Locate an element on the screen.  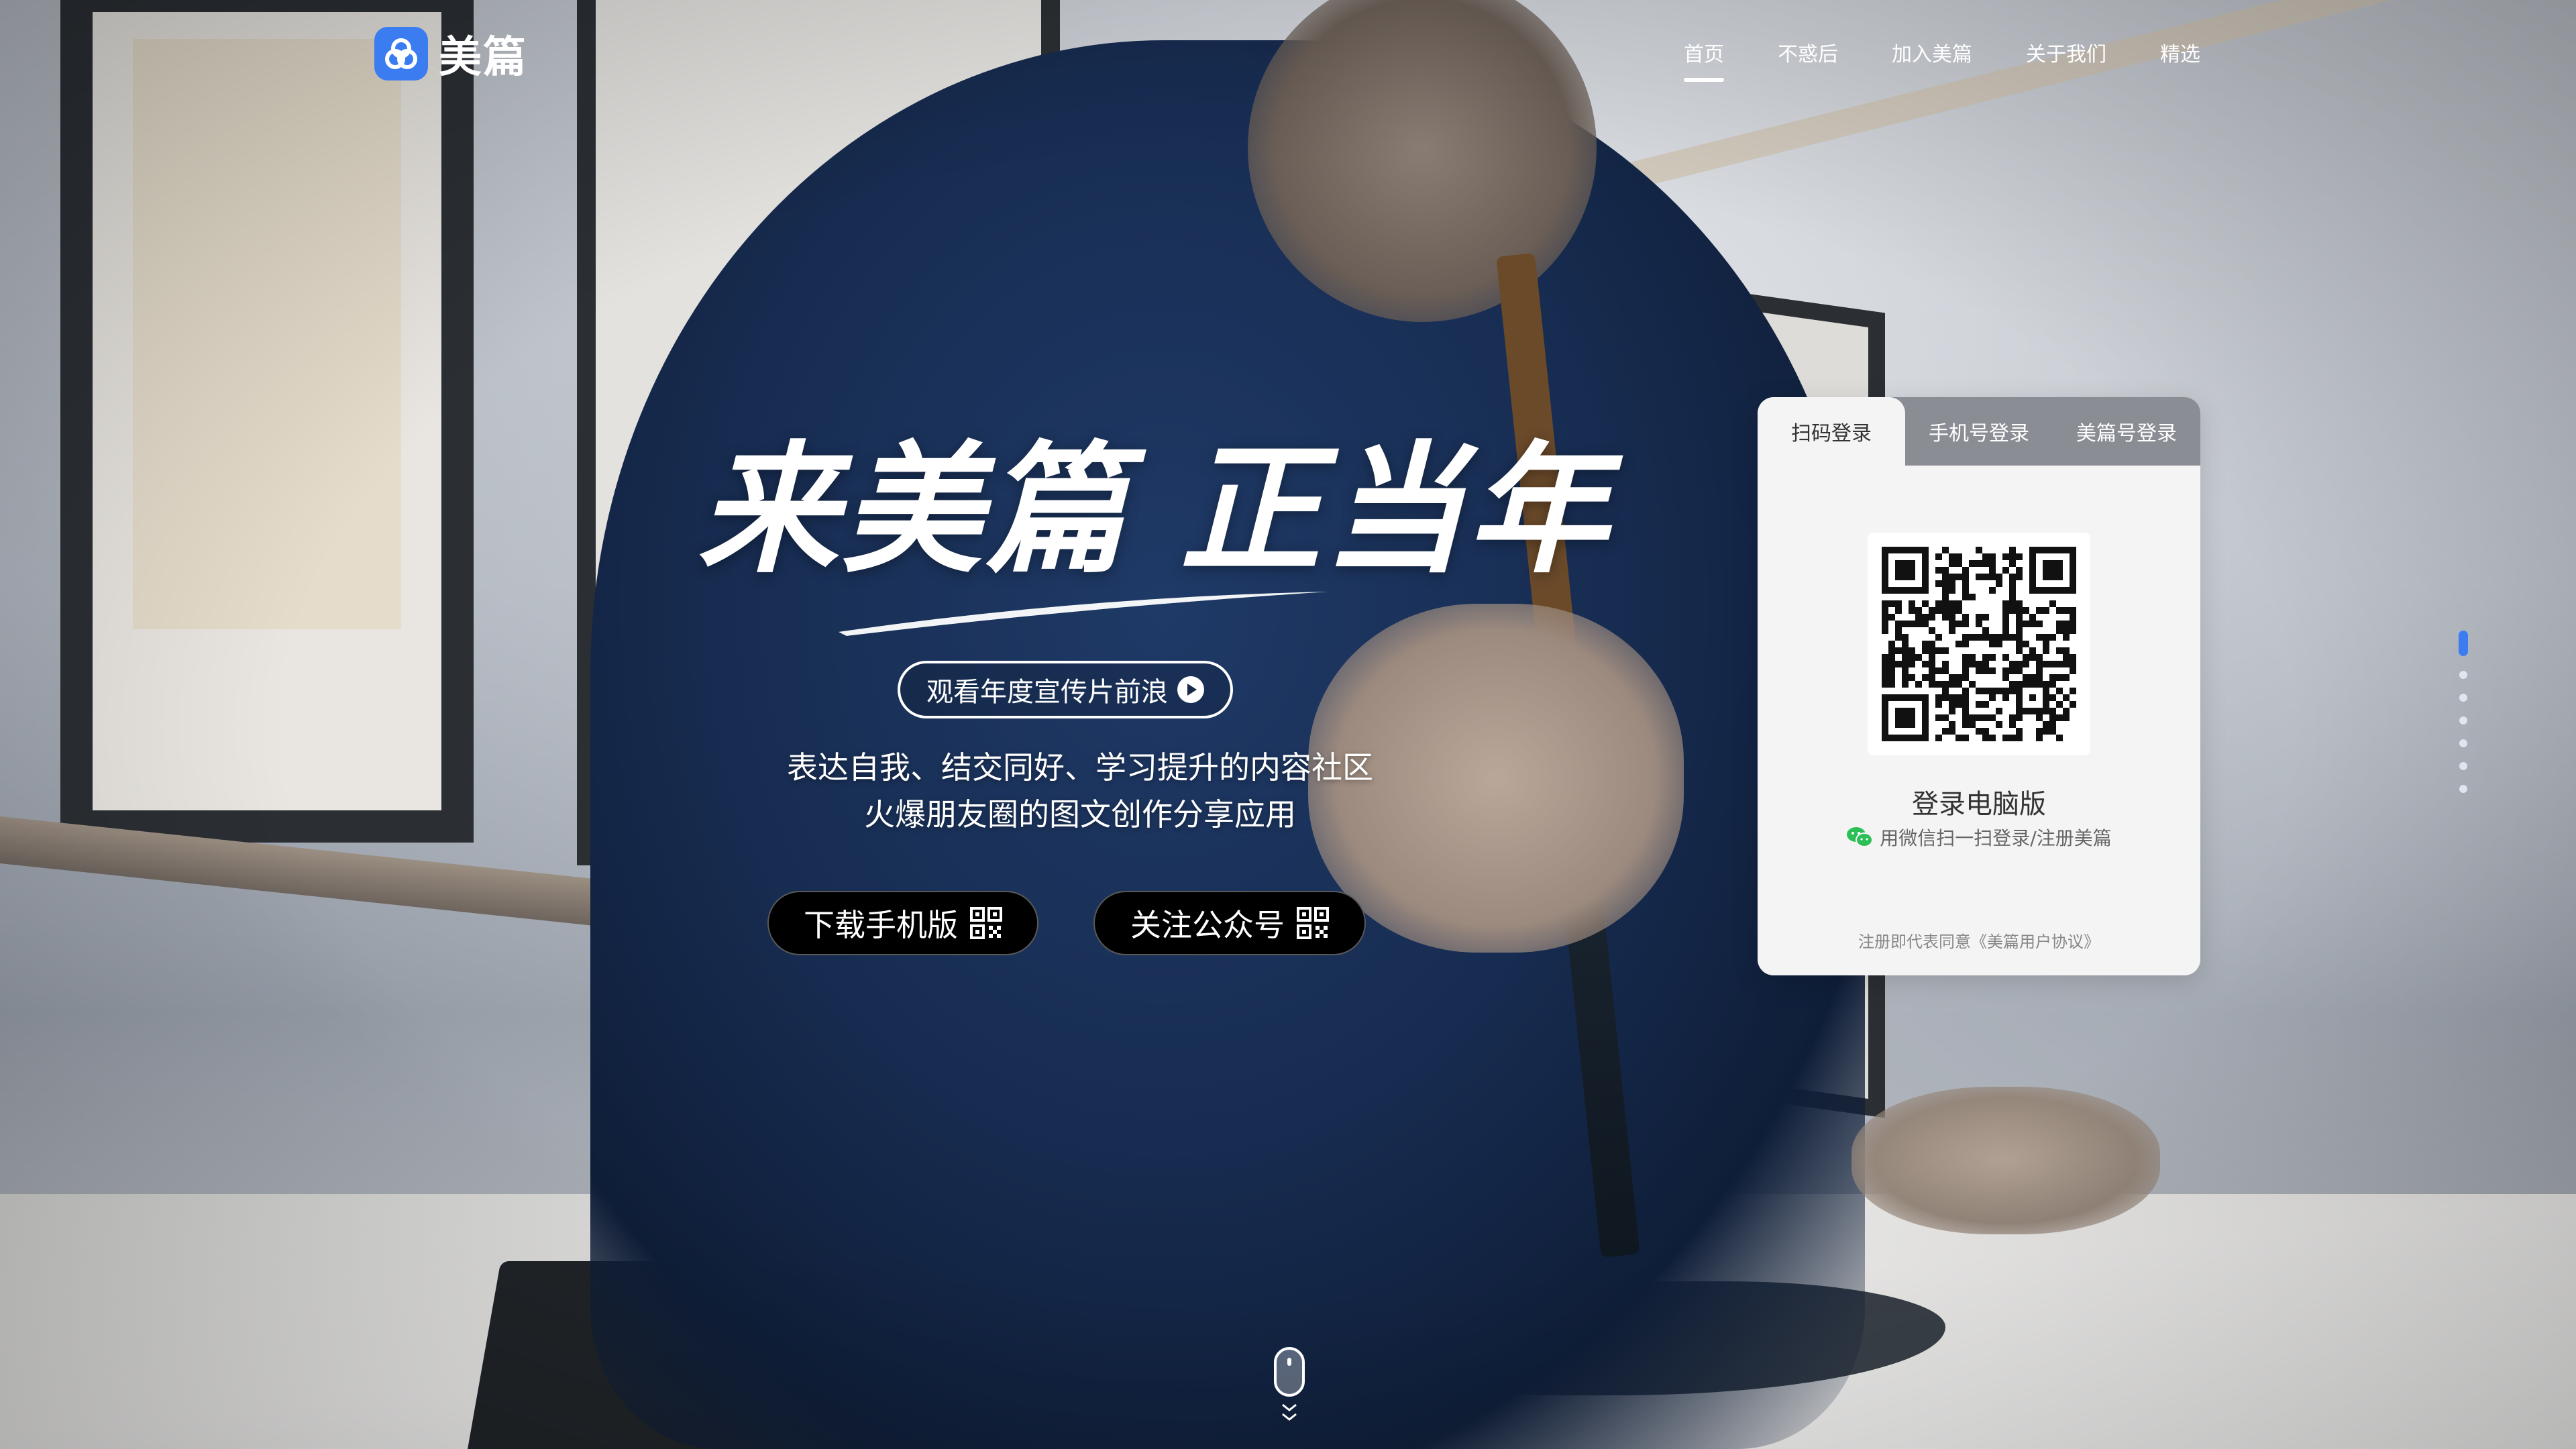
nav-item-featured: 精选 is located at coordinates (2180, 52).